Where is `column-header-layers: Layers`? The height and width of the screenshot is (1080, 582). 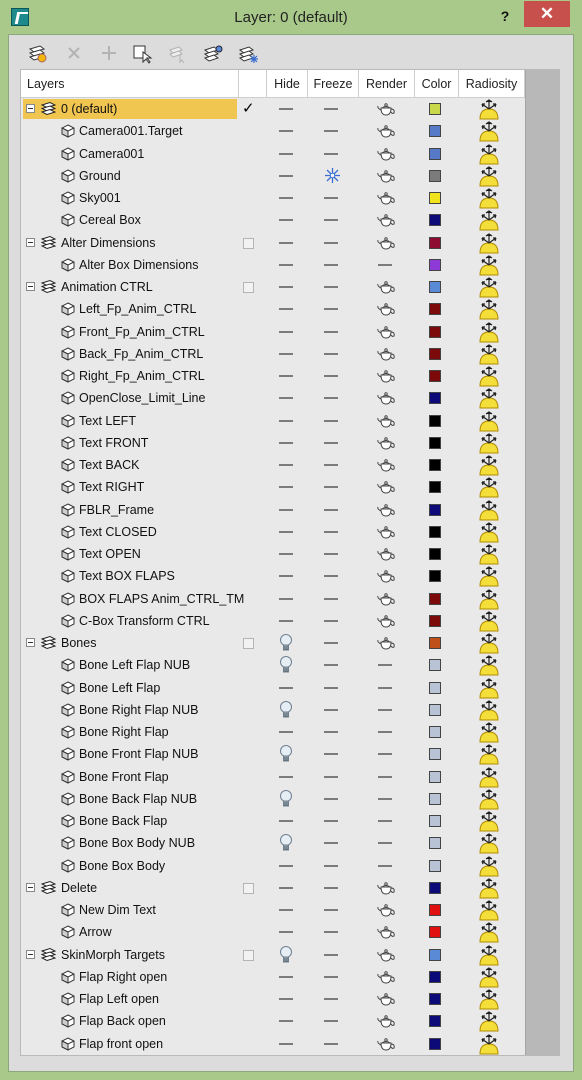 column-header-layers: Layers is located at coordinates (130, 84).